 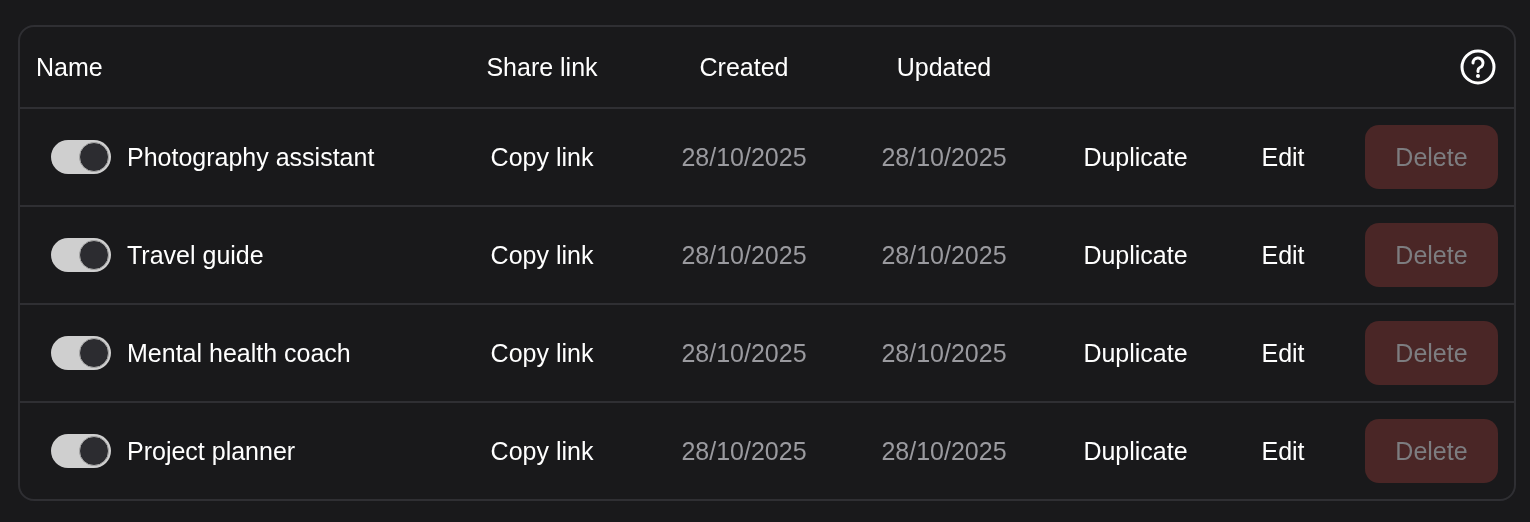 What do you see at coordinates (744, 67) in the screenshot?
I see `column-header: Created` at bounding box center [744, 67].